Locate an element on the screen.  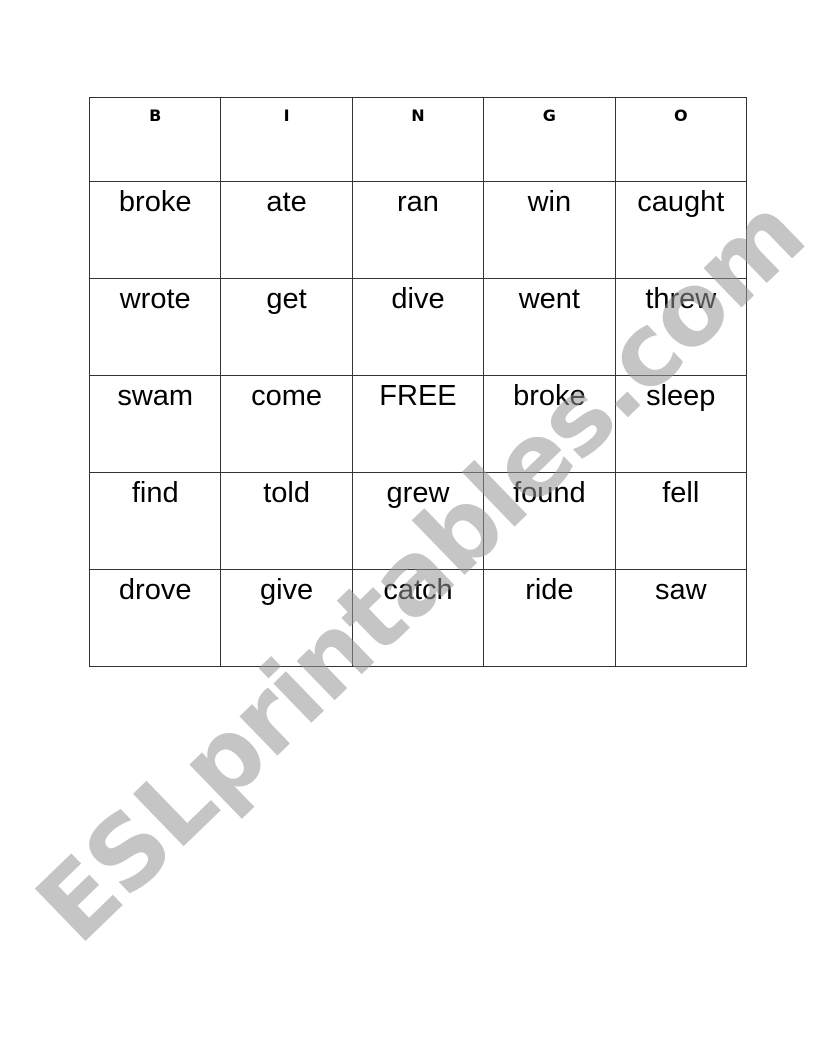
bingo-cell: get is located at coordinates (286, 327).